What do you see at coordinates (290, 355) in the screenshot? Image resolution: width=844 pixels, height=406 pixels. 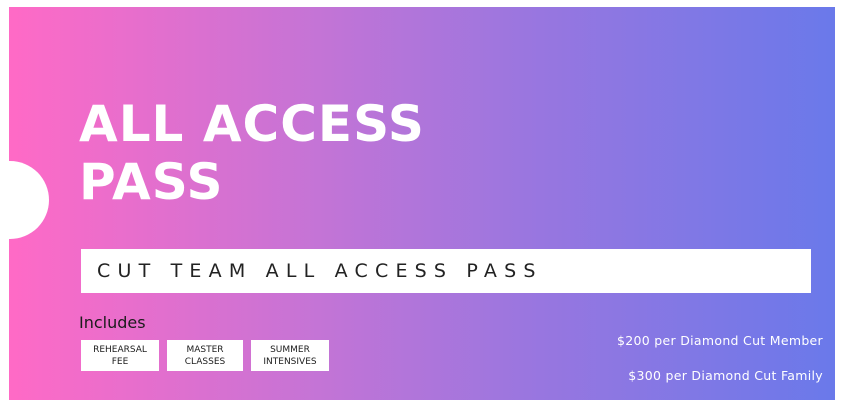 I see `included-item-summer-intensives: SUMMER INTENSIVES` at bounding box center [290, 355].